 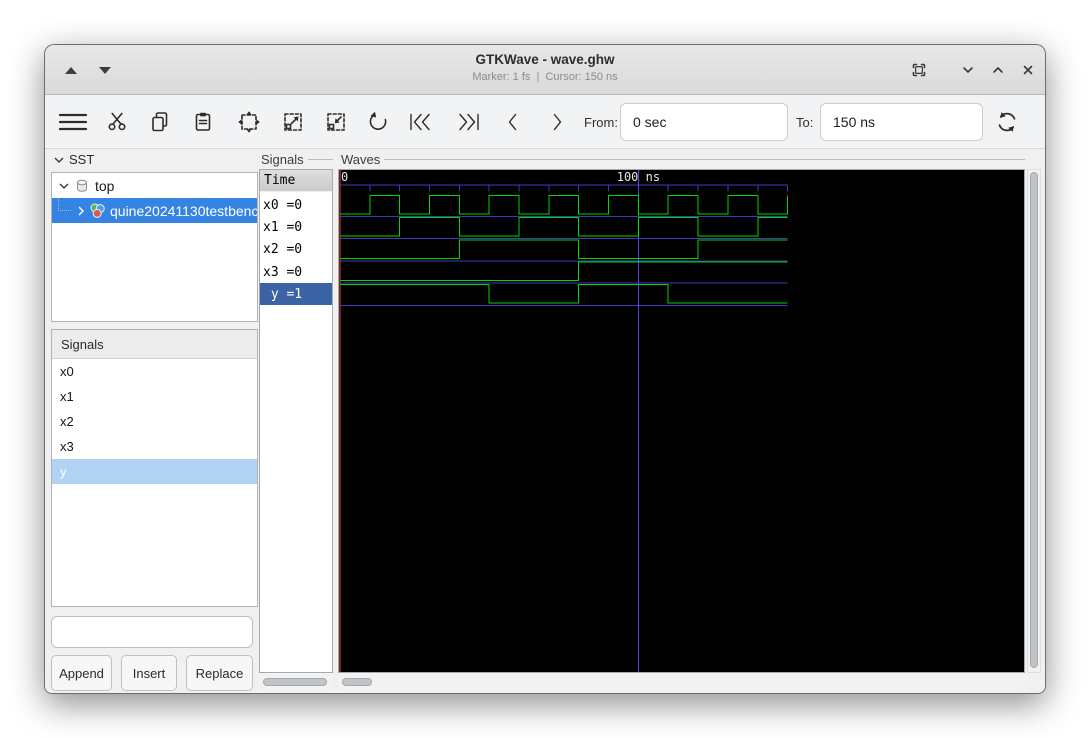 I want to click on fit-frame-icon, so click(x=919, y=70).